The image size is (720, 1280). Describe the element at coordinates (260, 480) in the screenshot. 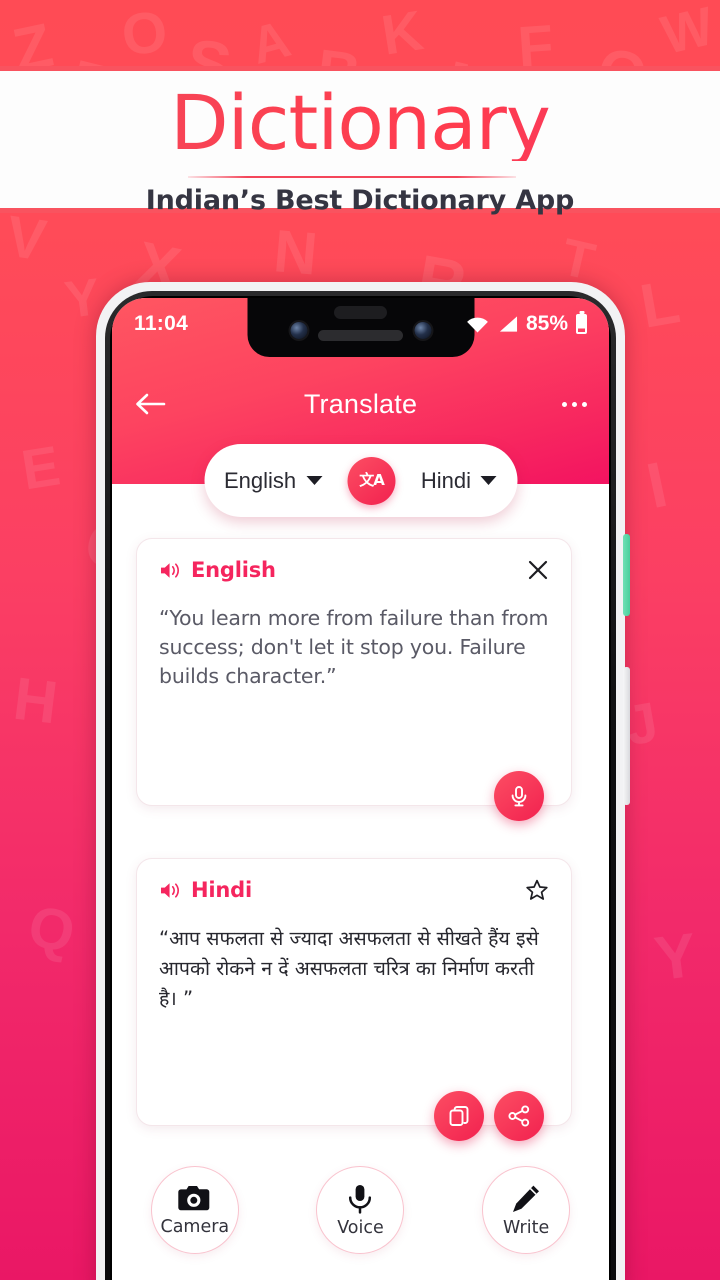

I see `source-language-label: English` at that location.